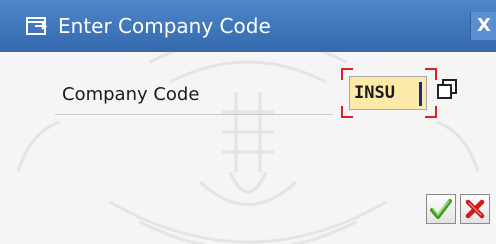 The height and width of the screenshot is (244, 496). What do you see at coordinates (194, 114) in the screenshot?
I see `label-underline` at bounding box center [194, 114].